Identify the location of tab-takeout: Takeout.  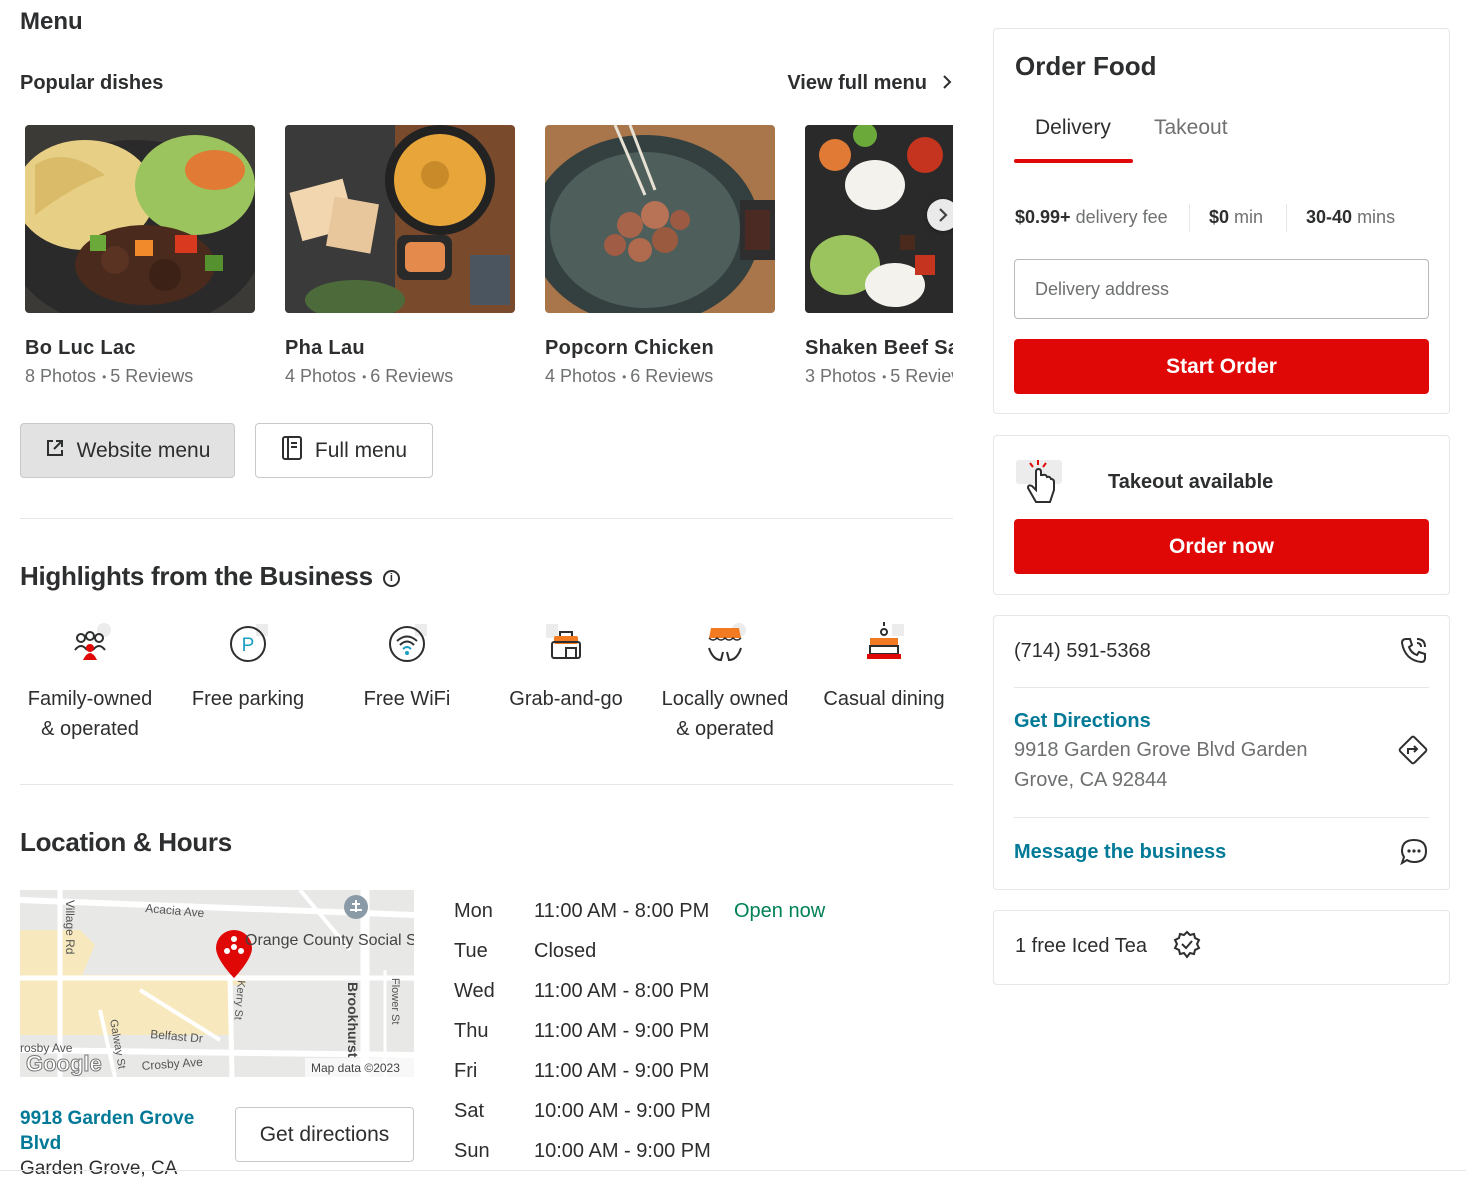
(1191, 128).